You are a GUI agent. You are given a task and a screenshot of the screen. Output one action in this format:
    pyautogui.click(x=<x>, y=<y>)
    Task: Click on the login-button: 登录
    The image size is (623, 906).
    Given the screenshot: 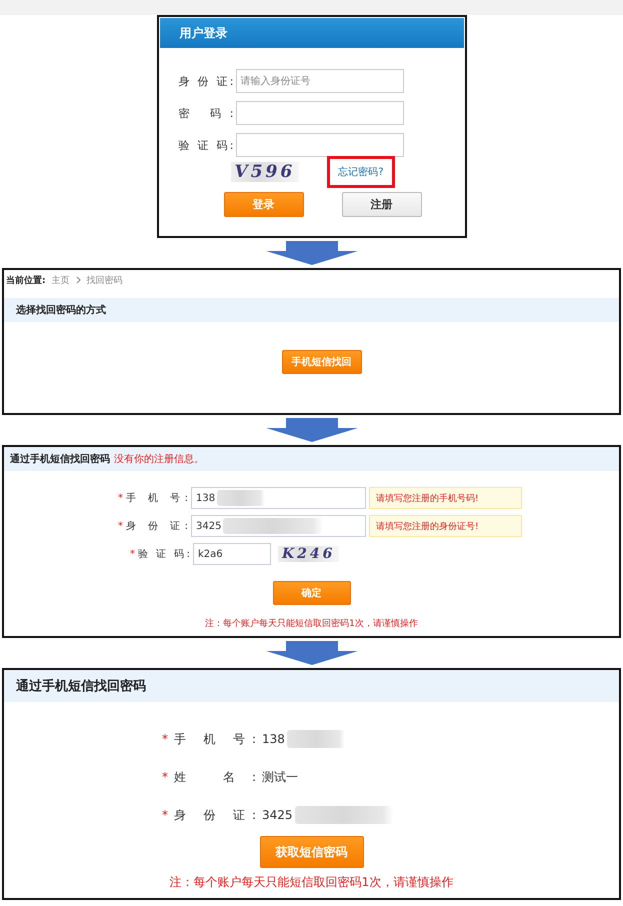 What is the action you would take?
    pyautogui.click(x=264, y=204)
    